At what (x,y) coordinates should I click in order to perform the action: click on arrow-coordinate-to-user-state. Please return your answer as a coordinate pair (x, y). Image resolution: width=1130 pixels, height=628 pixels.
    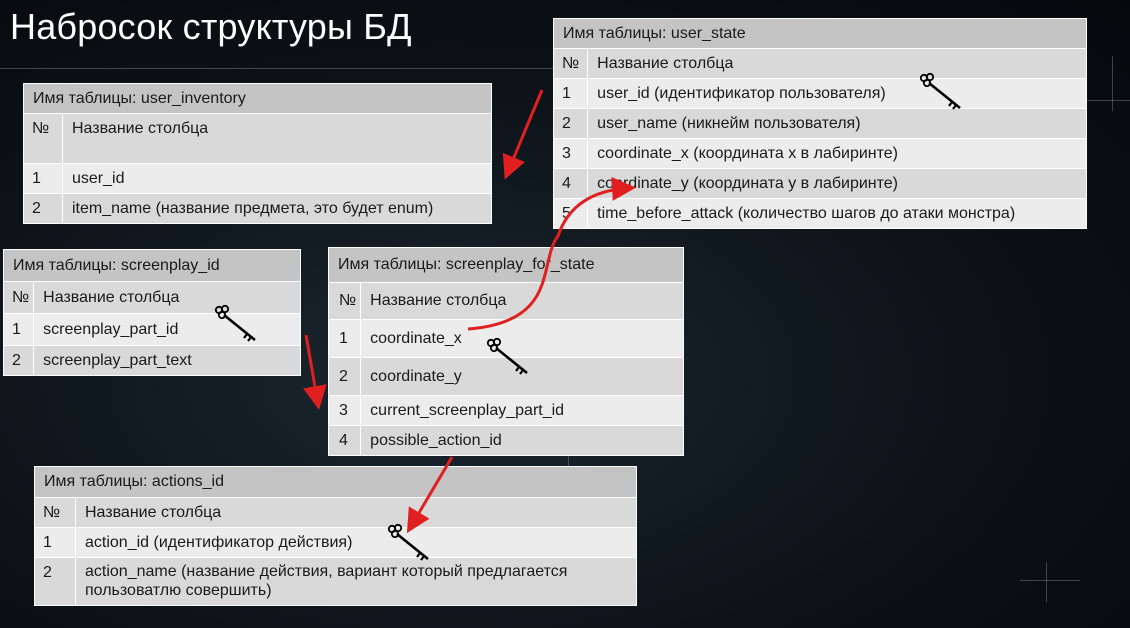
    Looking at the image, I should click on (551, 253).